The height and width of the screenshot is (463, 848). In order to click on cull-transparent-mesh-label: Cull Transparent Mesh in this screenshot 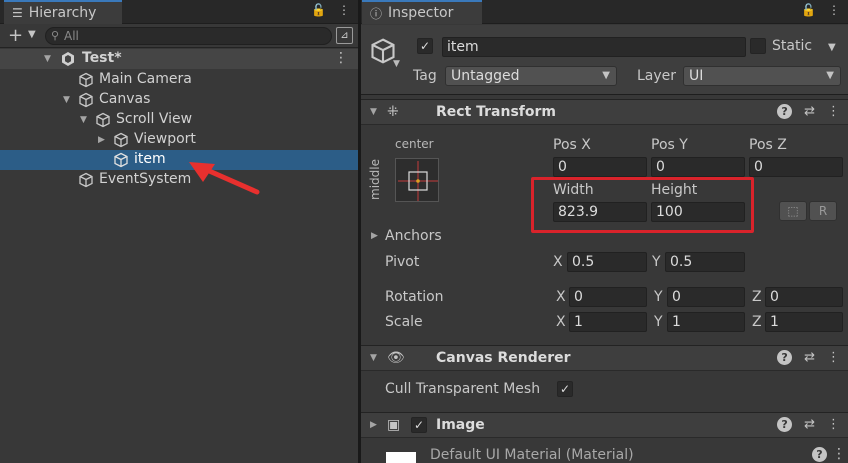, I will do `click(463, 389)`.